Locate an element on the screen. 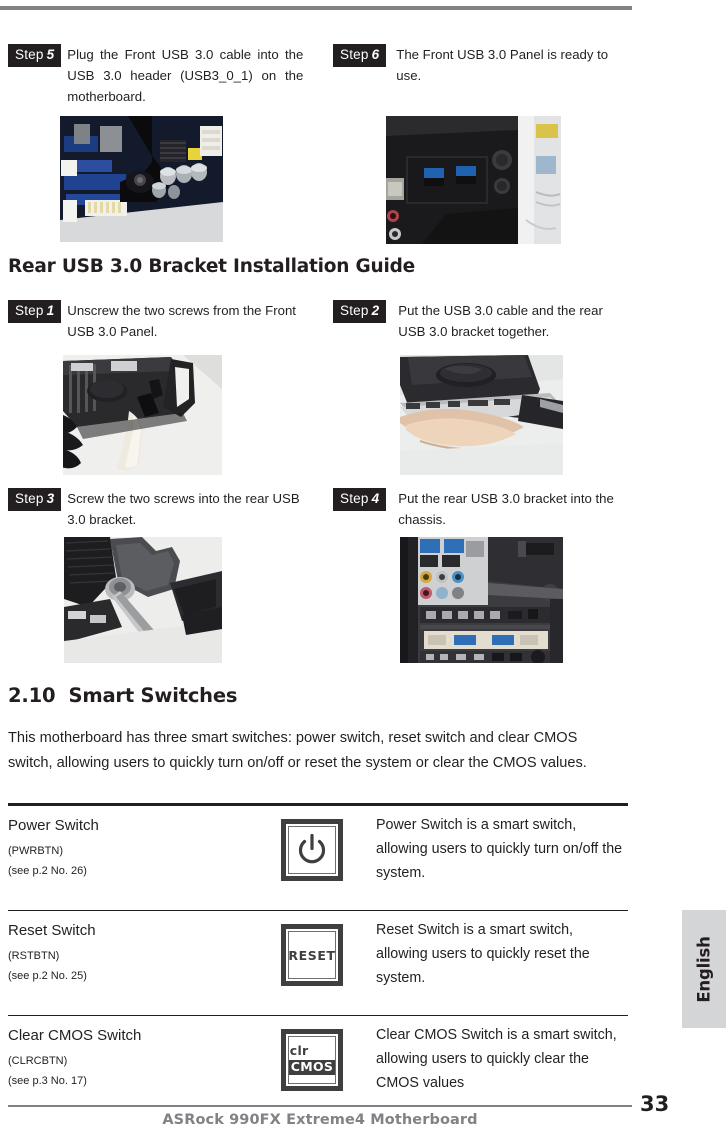  language-tab-label: English is located at coordinates (704, 969).